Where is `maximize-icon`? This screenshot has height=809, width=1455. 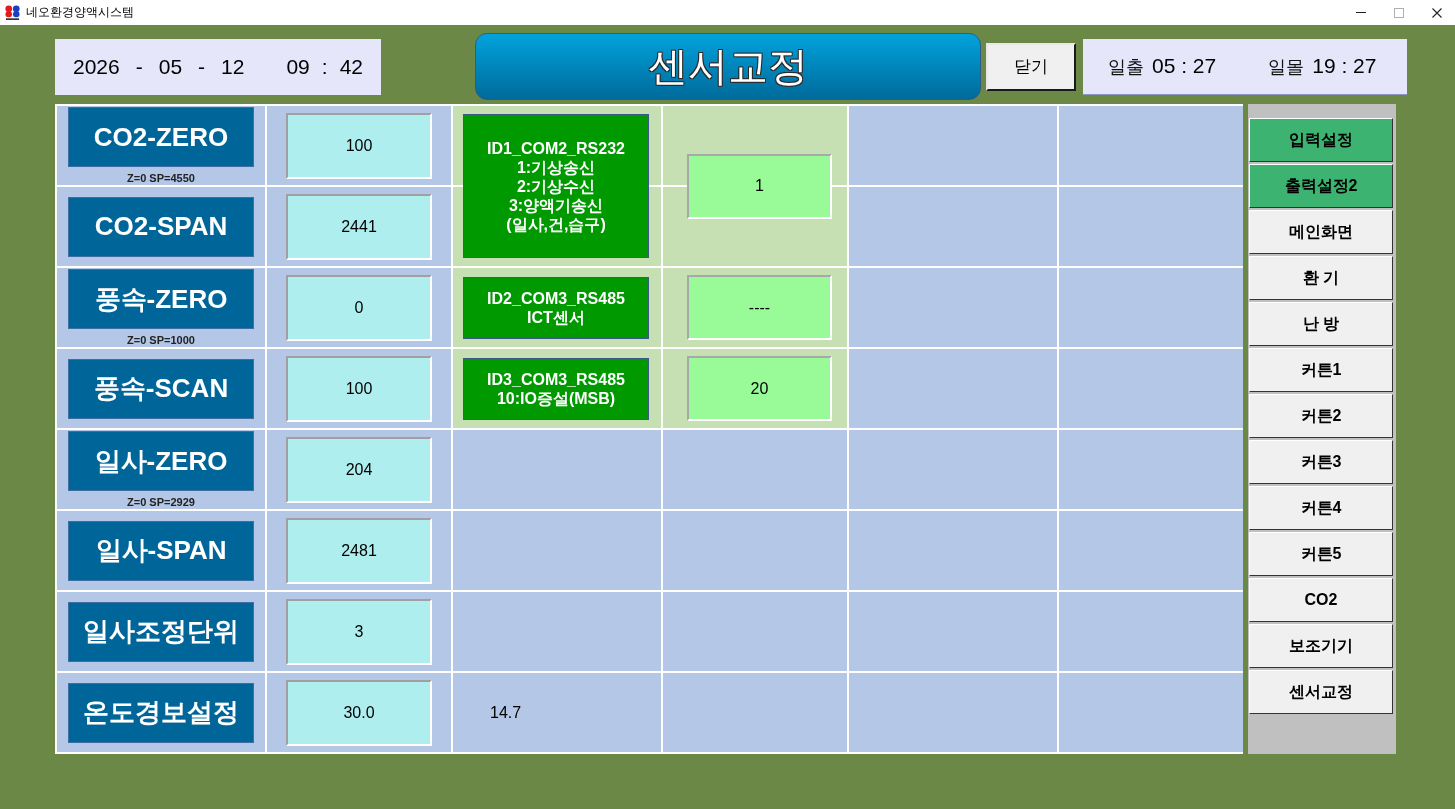
maximize-icon is located at coordinates (1399, 12).